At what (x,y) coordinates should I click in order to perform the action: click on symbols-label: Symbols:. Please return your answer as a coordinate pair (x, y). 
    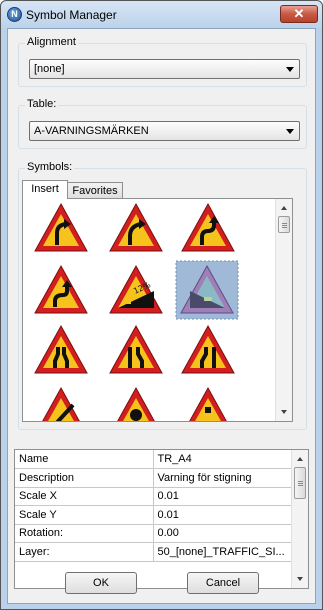
    Looking at the image, I should click on (50, 167).